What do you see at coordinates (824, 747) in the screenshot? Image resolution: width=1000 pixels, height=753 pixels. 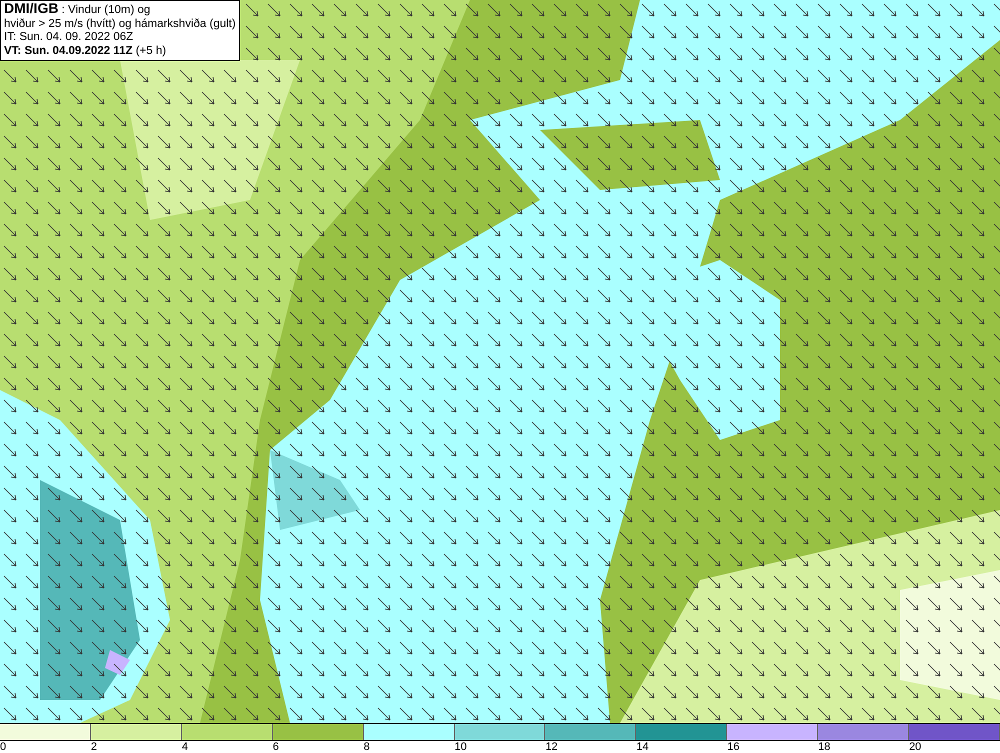 I see `legend-label: 18` at bounding box center [824, 747].